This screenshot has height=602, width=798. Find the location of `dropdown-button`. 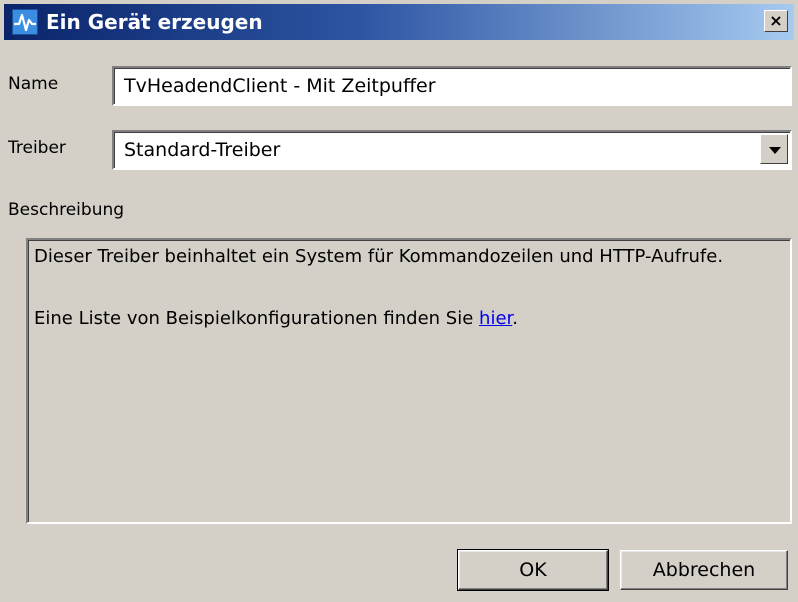

dropdown-button is located at coordinates (774, 149).